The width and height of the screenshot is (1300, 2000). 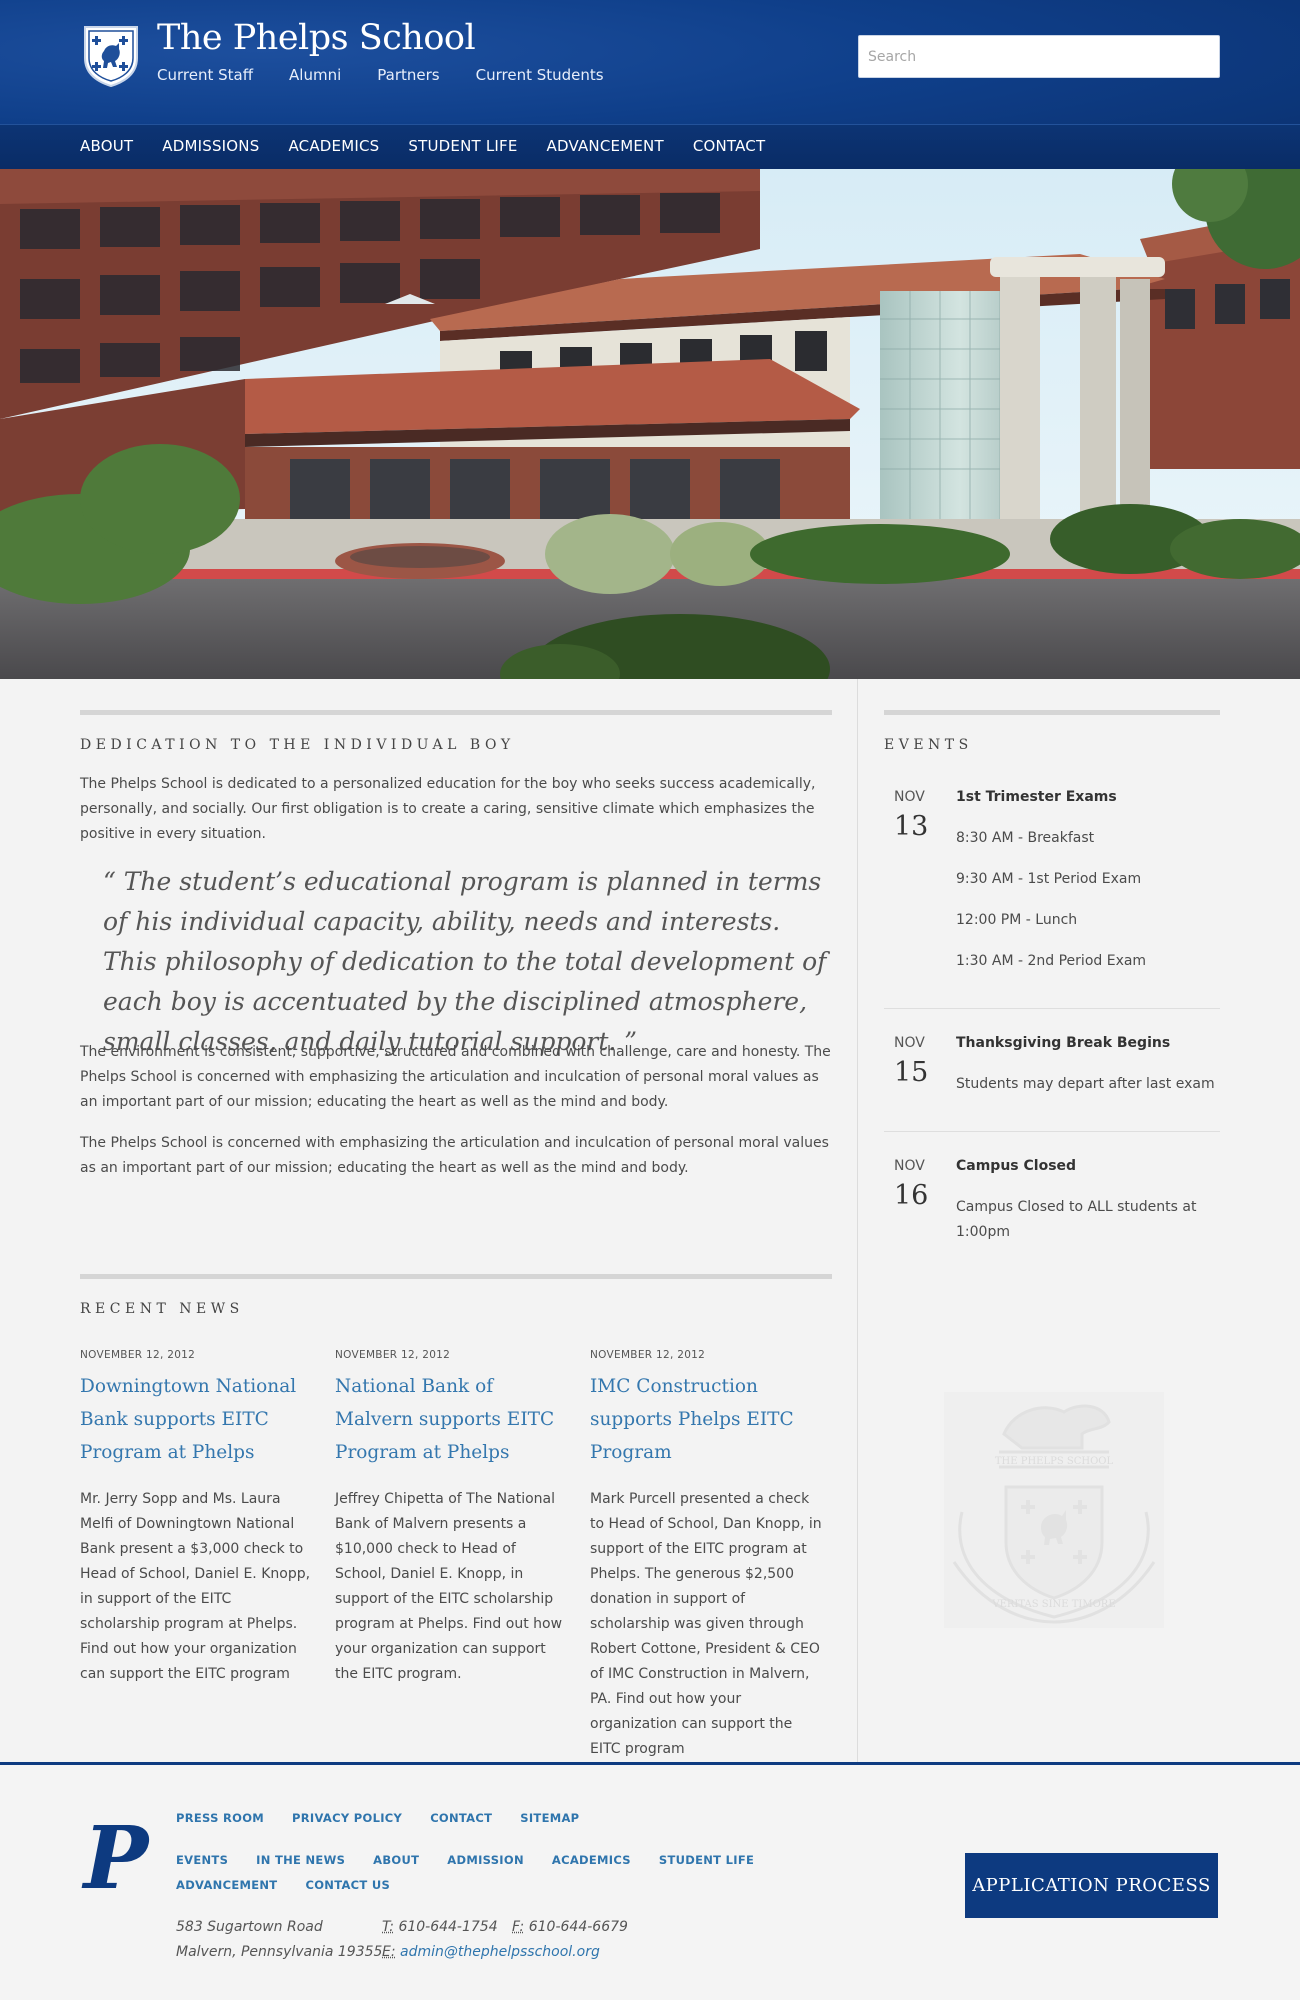 I want to click on svg-text: P, so click(x=116, y=1856).